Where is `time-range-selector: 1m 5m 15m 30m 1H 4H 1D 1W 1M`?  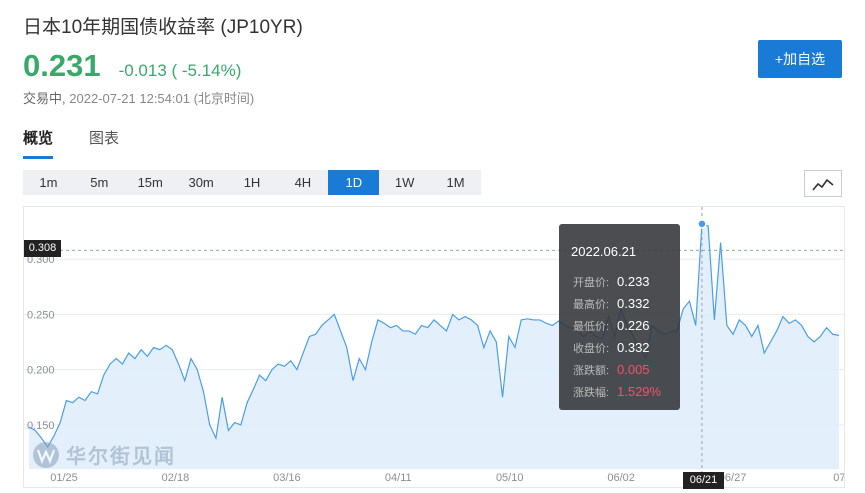 time-range-selector: 1m 5m 15m 30m 1H 4H 1D 1W 1M is located at coordinates (252, 182).